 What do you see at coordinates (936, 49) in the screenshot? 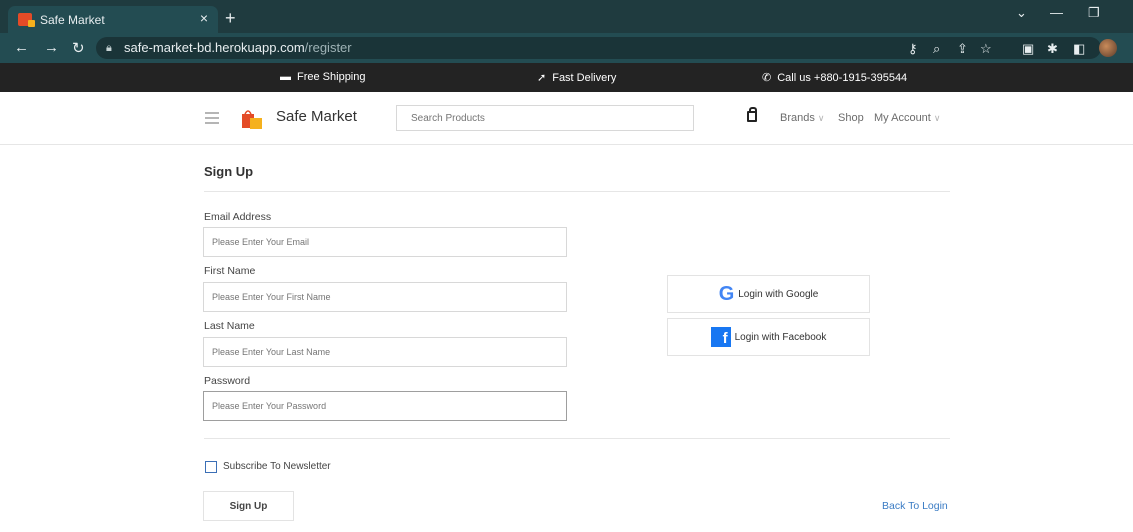
I see `zoom-icon: ⌕` at bounding box center [936, 49].